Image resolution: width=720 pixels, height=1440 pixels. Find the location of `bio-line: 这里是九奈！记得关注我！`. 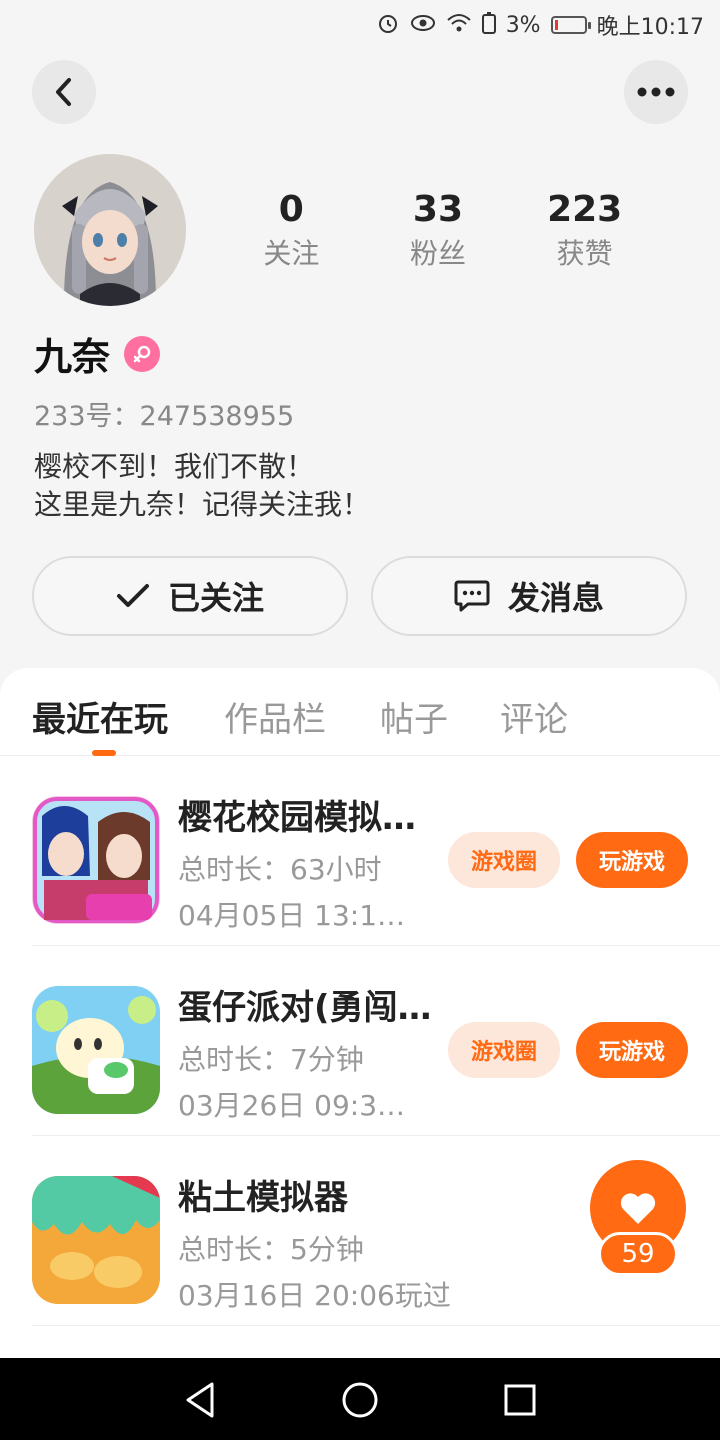

bio-line: 这里是九奈！记得关注我！ is located at coordinates (202, 504).